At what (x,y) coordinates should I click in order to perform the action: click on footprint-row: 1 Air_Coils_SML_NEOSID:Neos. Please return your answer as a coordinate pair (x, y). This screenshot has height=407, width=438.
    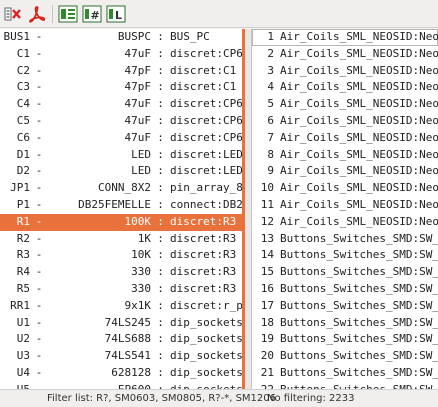
    Looking at the image, I should click on (345, 37).